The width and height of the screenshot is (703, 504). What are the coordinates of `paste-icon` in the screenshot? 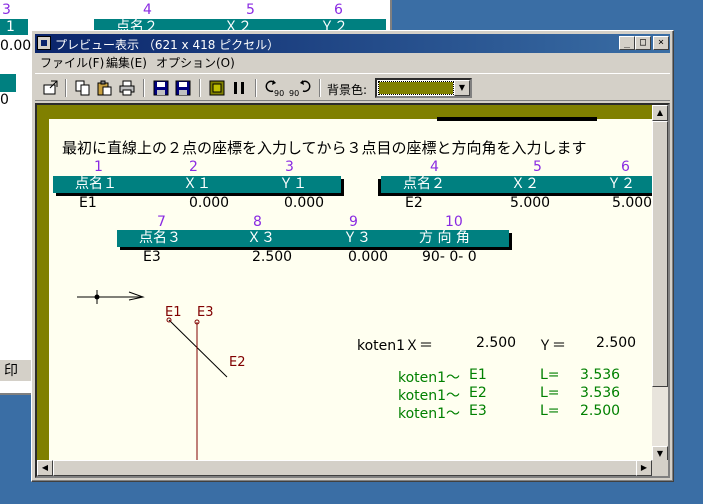 It's located at (105, 88).